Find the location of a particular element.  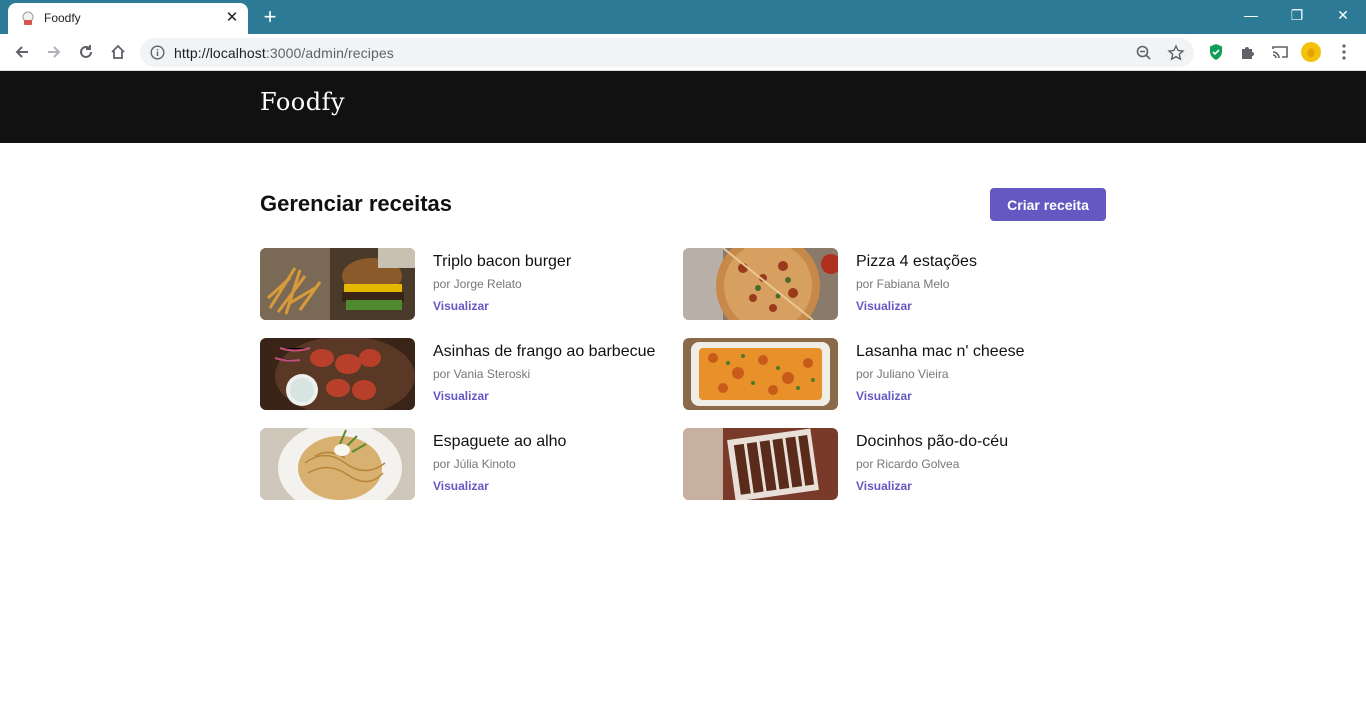

shield-extension-icon is located at coordinates (1216, 52).